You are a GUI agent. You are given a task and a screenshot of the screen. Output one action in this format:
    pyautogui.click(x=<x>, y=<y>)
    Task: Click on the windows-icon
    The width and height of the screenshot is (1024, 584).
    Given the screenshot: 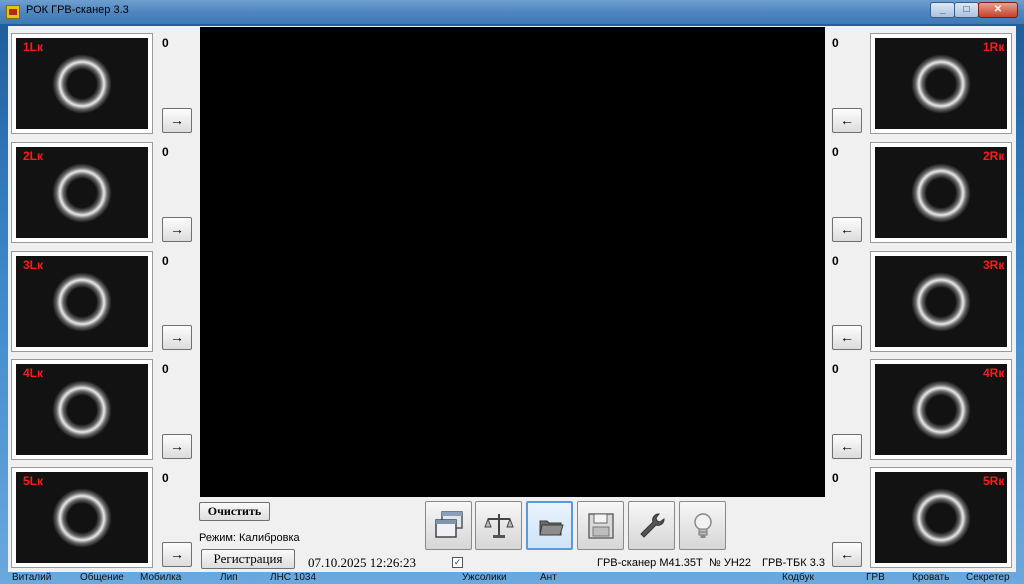 What is the action you would take?
    pyautogui.click(x=449, y=524)
    